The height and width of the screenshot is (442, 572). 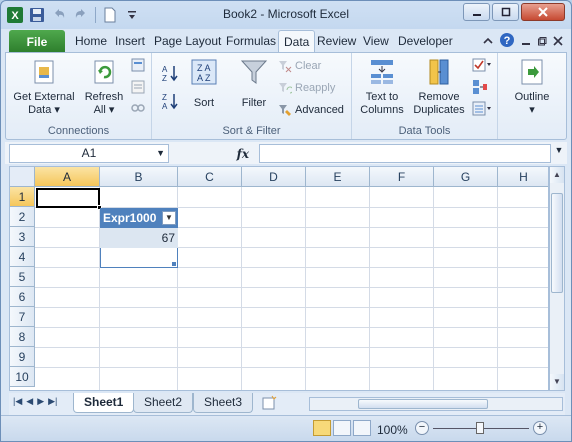 What do you see at coordinates (104, 403) in the screenshot?
I see `sheet-tab-sheet1: Sheet1` at bounding box center [104, 403].